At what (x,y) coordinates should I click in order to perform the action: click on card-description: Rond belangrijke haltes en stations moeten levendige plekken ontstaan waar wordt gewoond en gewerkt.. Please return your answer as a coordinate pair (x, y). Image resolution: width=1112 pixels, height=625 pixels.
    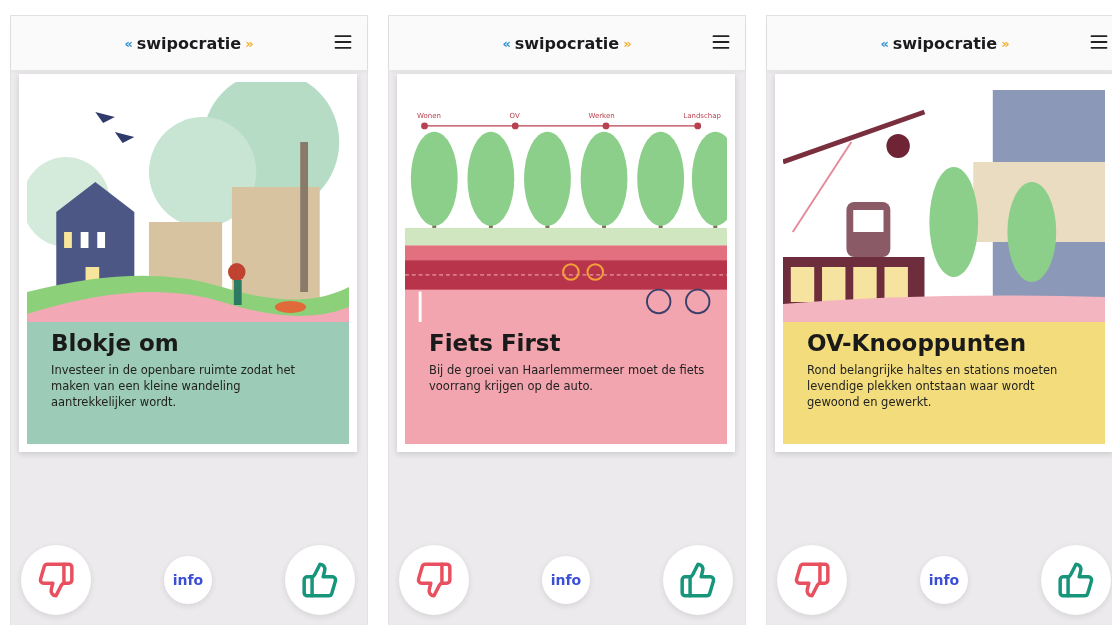
    Looking at the image, I should click on (933, 386).